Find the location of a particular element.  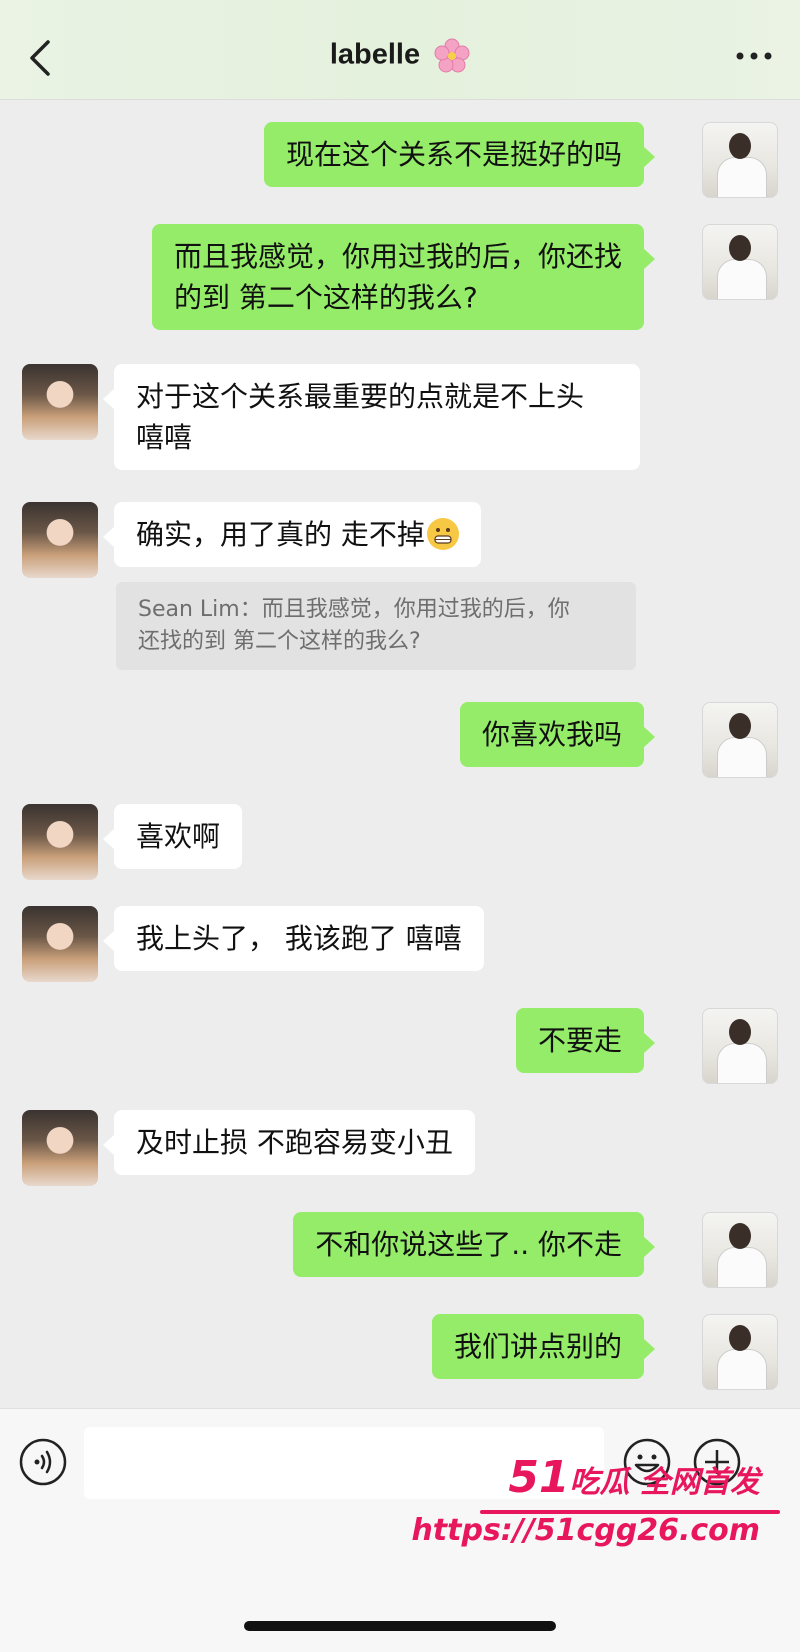

message-text-line: 嘻嘻 is located at coordinates (164, 437).